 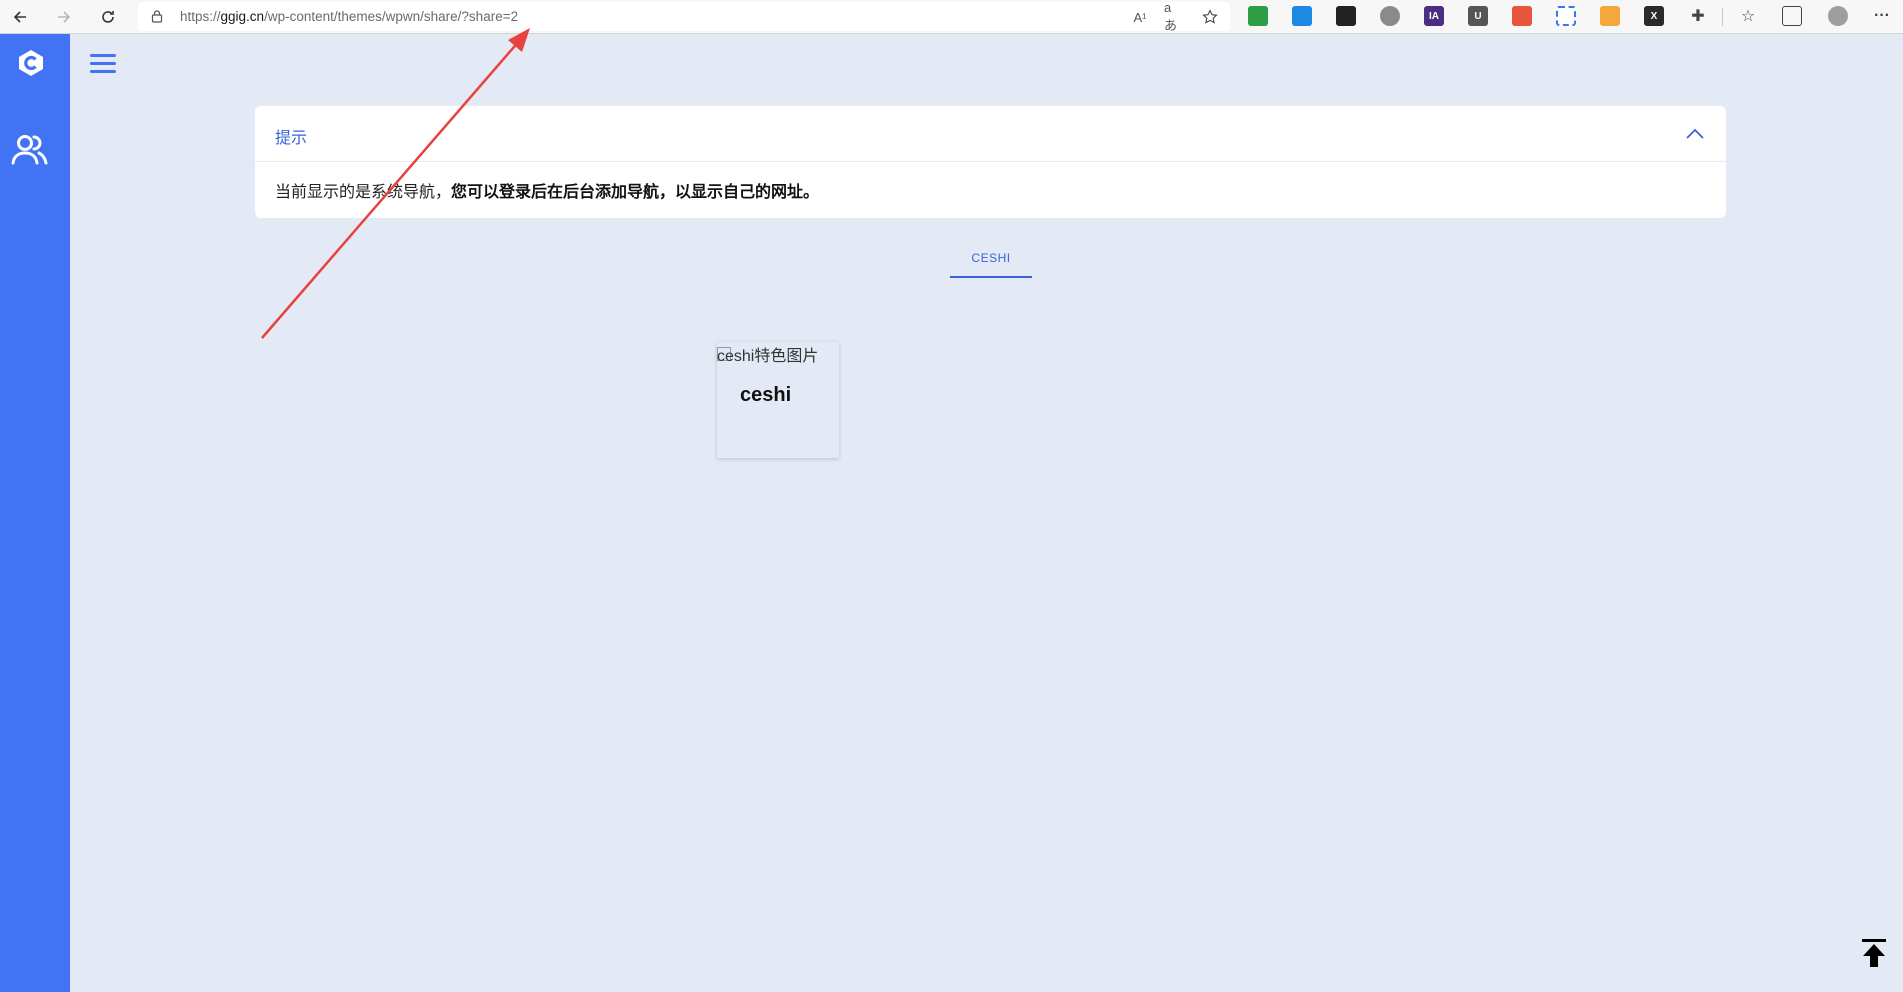 What do you see at coordinates (1390, 16) in the screenshot?
I see `extension-4-icon` at bounding box center [1390, 16].